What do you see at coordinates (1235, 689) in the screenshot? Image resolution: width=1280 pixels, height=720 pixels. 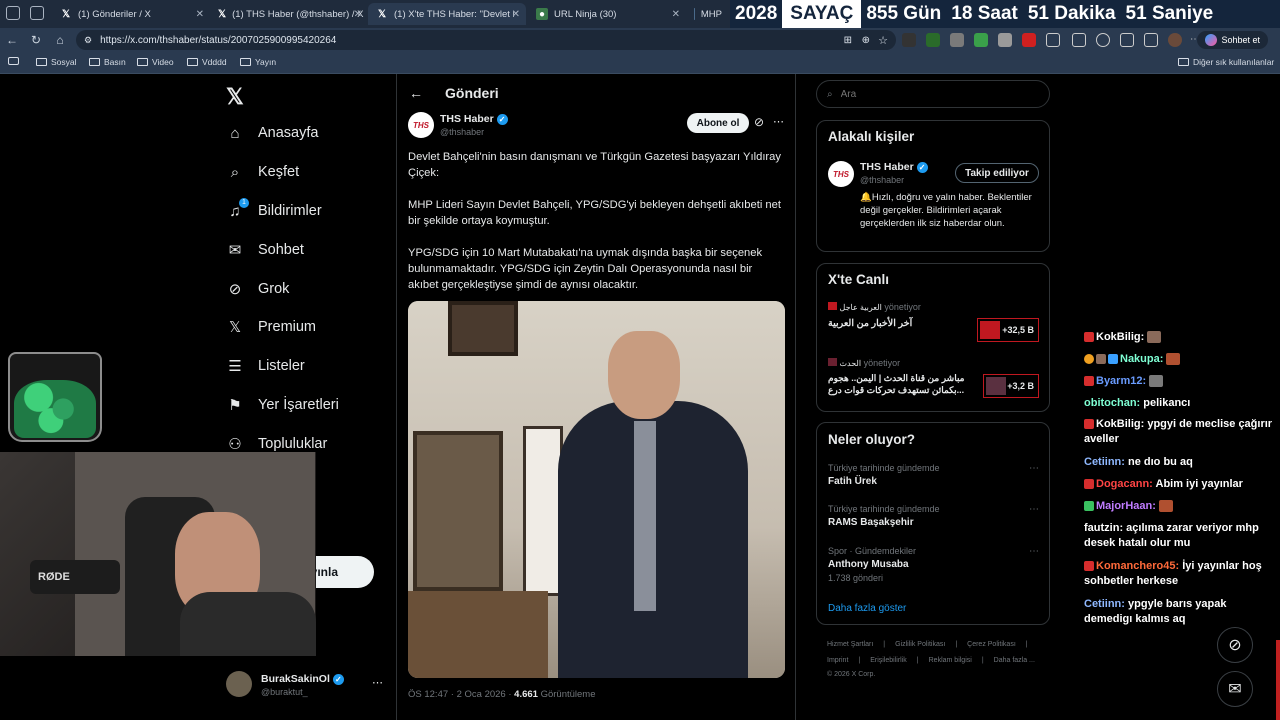 I see `messages-float-button: ✉` at bounding box center [1235, 689].